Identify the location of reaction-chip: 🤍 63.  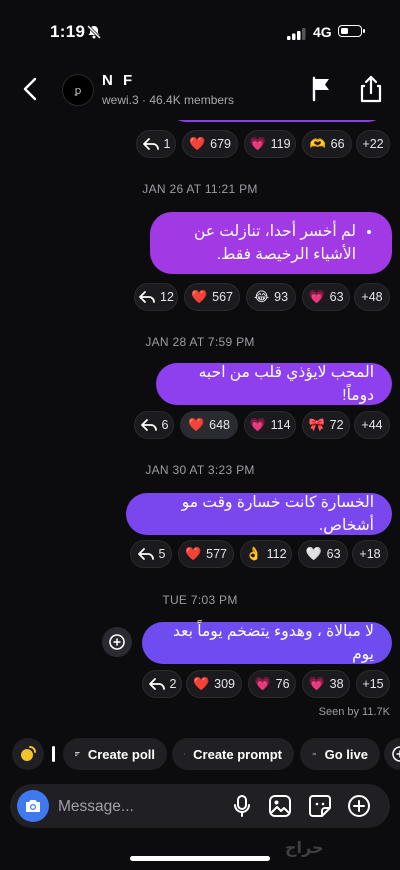
(323, 554).